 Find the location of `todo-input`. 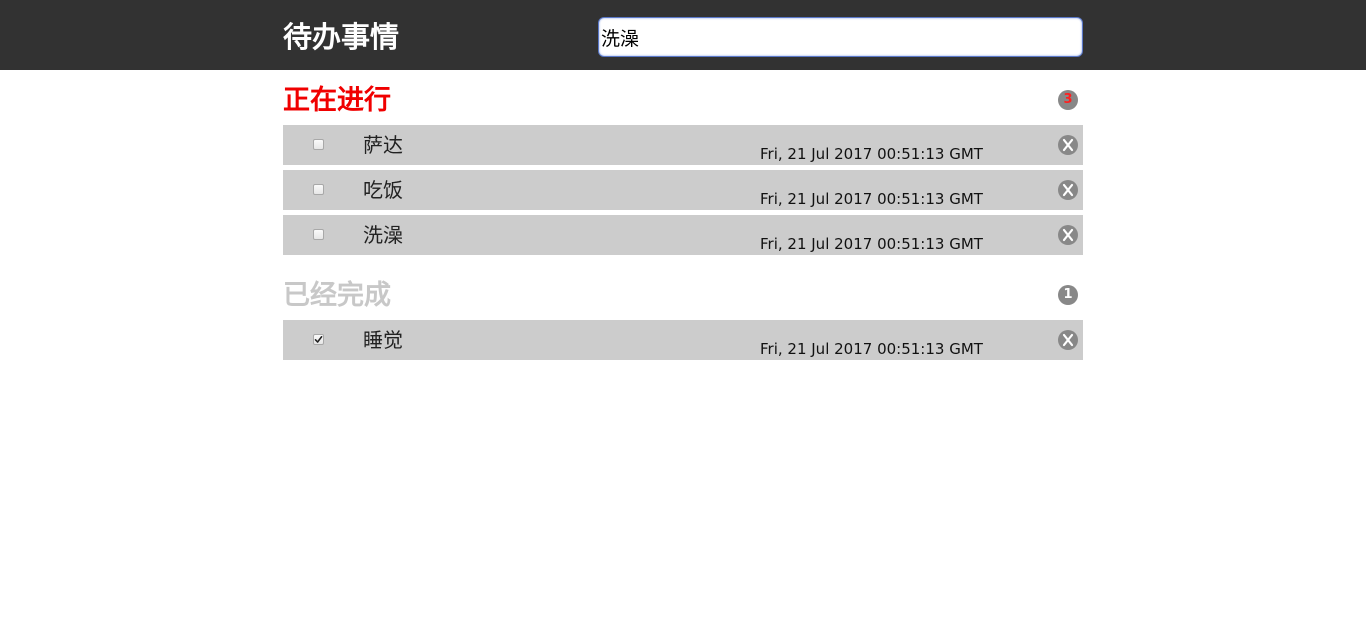

todo-input is located at coordinates (840, 37).